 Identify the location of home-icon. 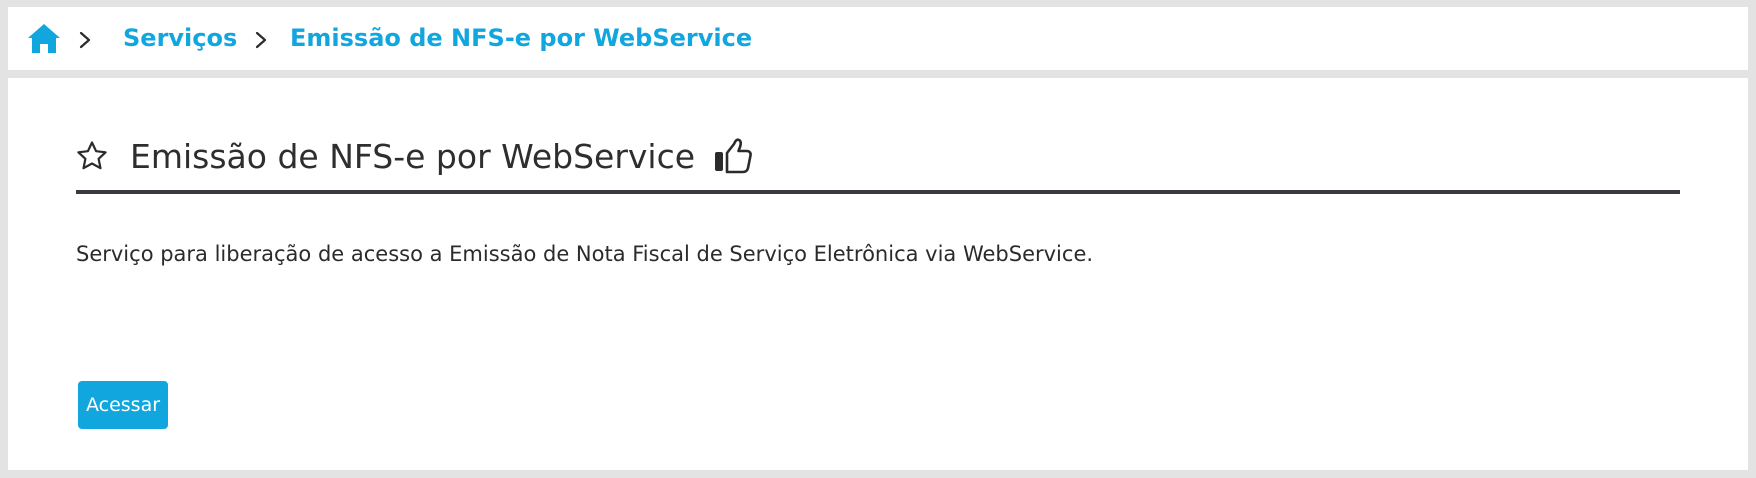
(44, 38).